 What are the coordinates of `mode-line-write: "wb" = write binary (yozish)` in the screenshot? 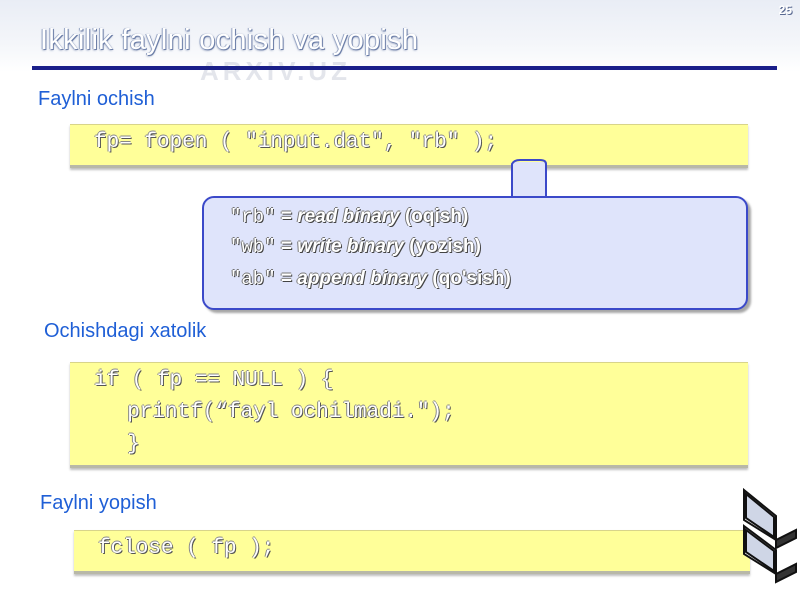 It's located at (355, 247).